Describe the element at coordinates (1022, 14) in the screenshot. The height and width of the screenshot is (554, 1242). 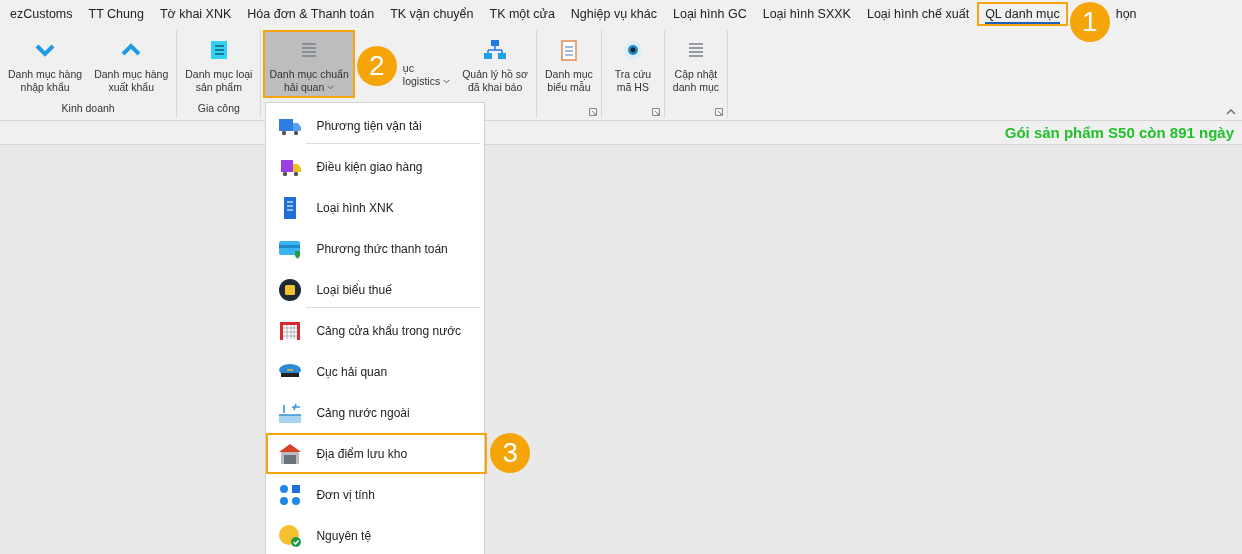
I see `ribbon-tab: QL danh mục` at that location.